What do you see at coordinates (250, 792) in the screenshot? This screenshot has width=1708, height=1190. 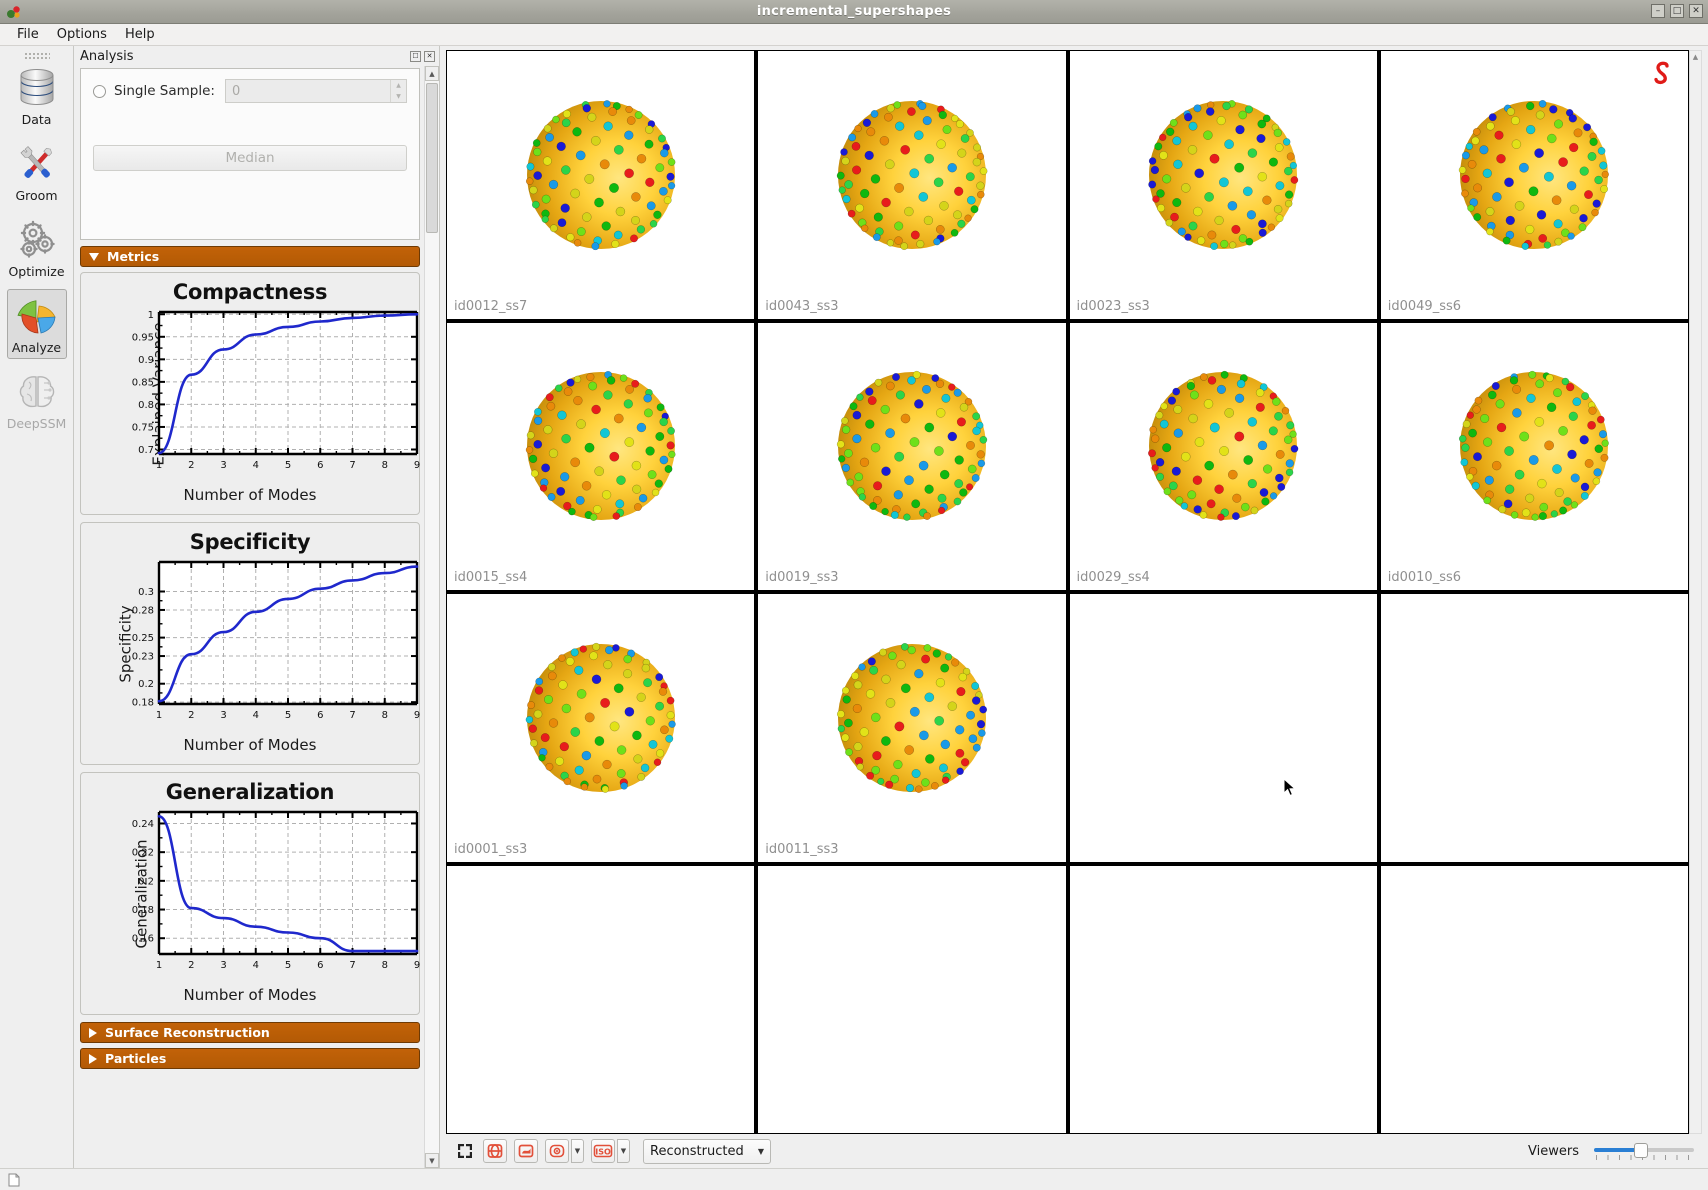 I see `chart-generalization-title: Generalization` at bounding box center [250, 792].